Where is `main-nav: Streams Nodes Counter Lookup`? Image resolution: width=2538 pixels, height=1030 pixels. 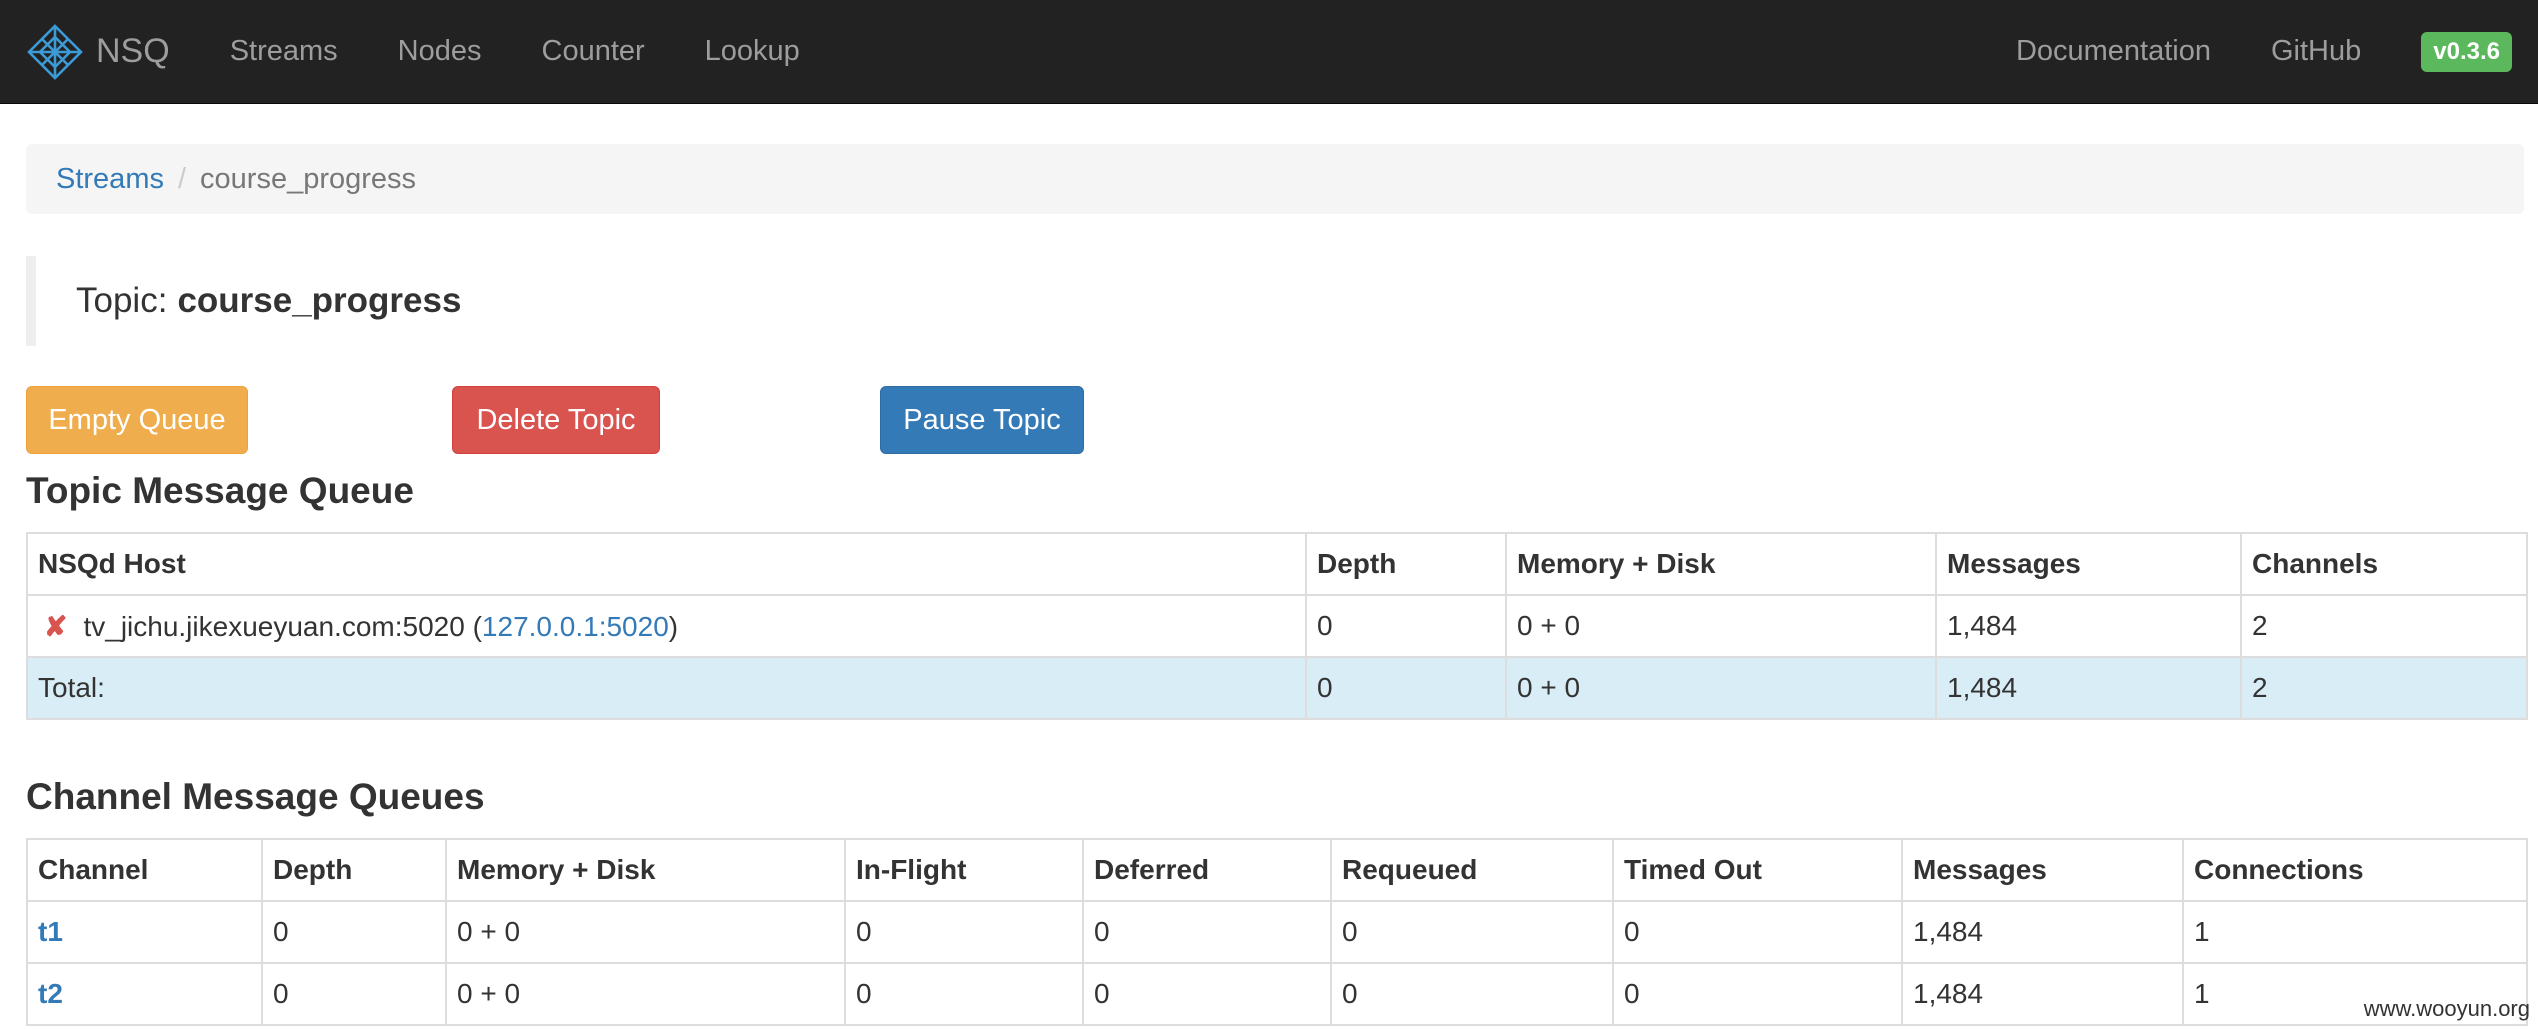 main-nav: Streams Nodes Counter Lookup is located at coordinates (545, 51).